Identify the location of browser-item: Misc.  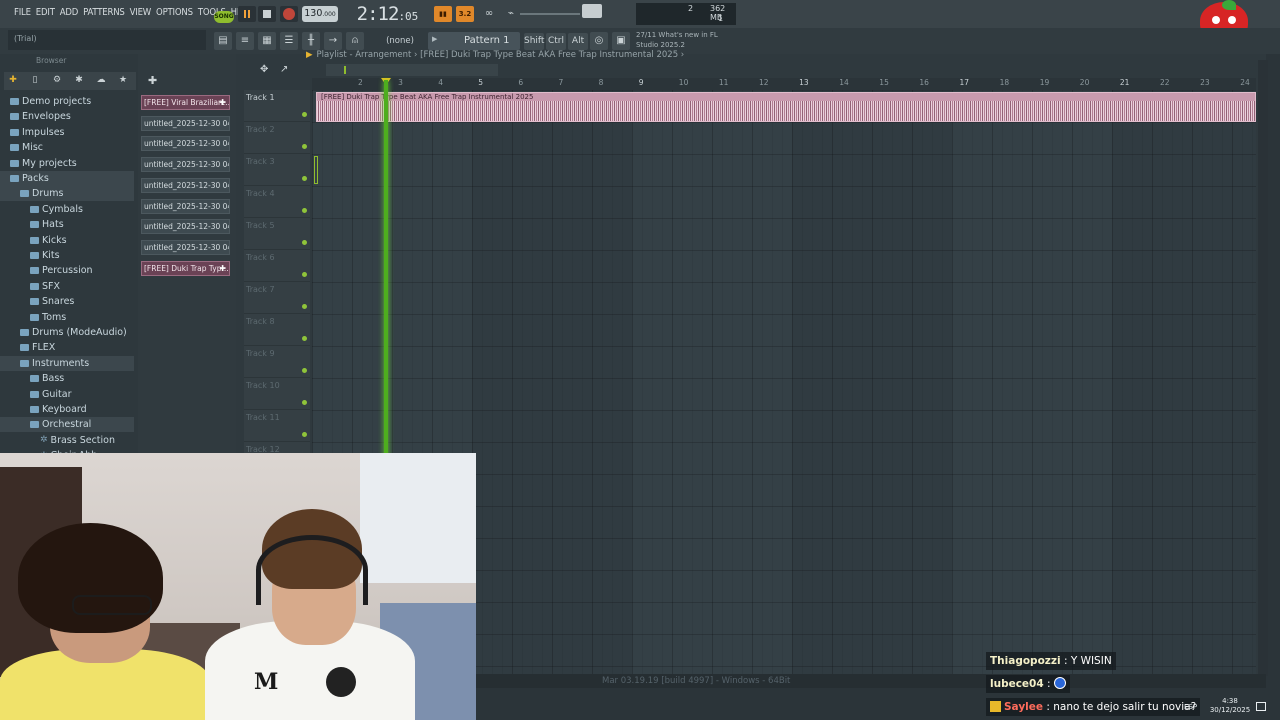
(67, 147).